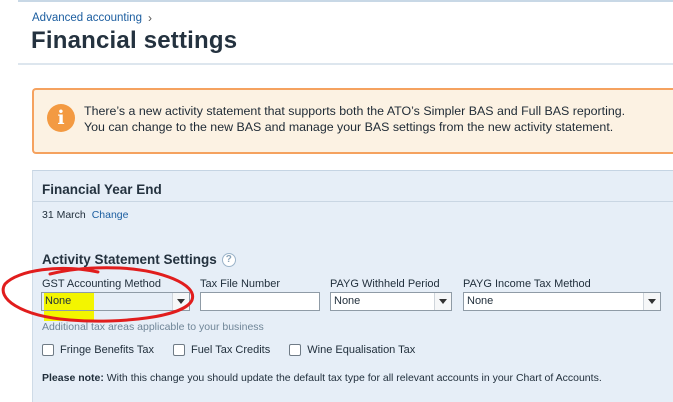 The image size is (673, 402). What do you see at coordinates (353, 201) in the screenshot?
I see `panel-divider` at bounding box center [353, 201].